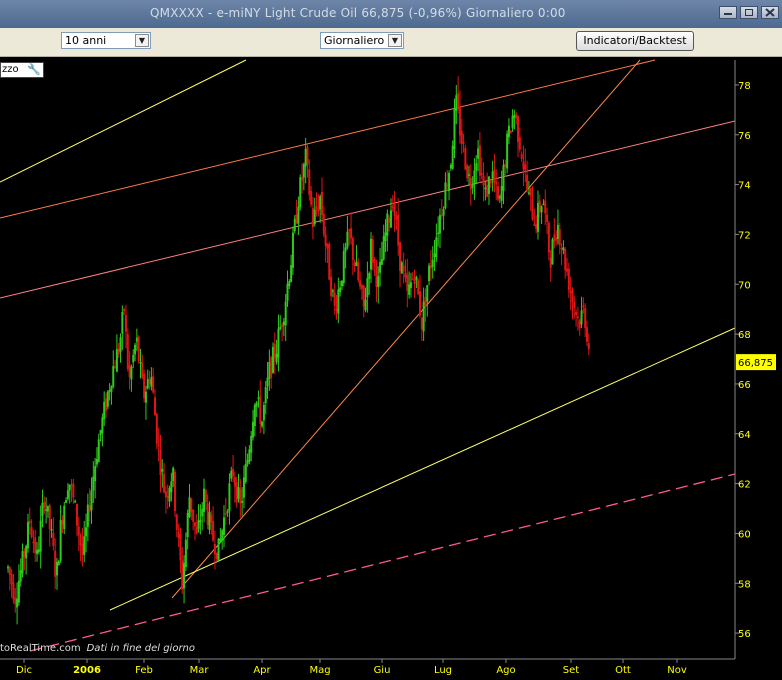  I want to click on drawing-tool-chip: zzo 🔧, so click(22, 70).